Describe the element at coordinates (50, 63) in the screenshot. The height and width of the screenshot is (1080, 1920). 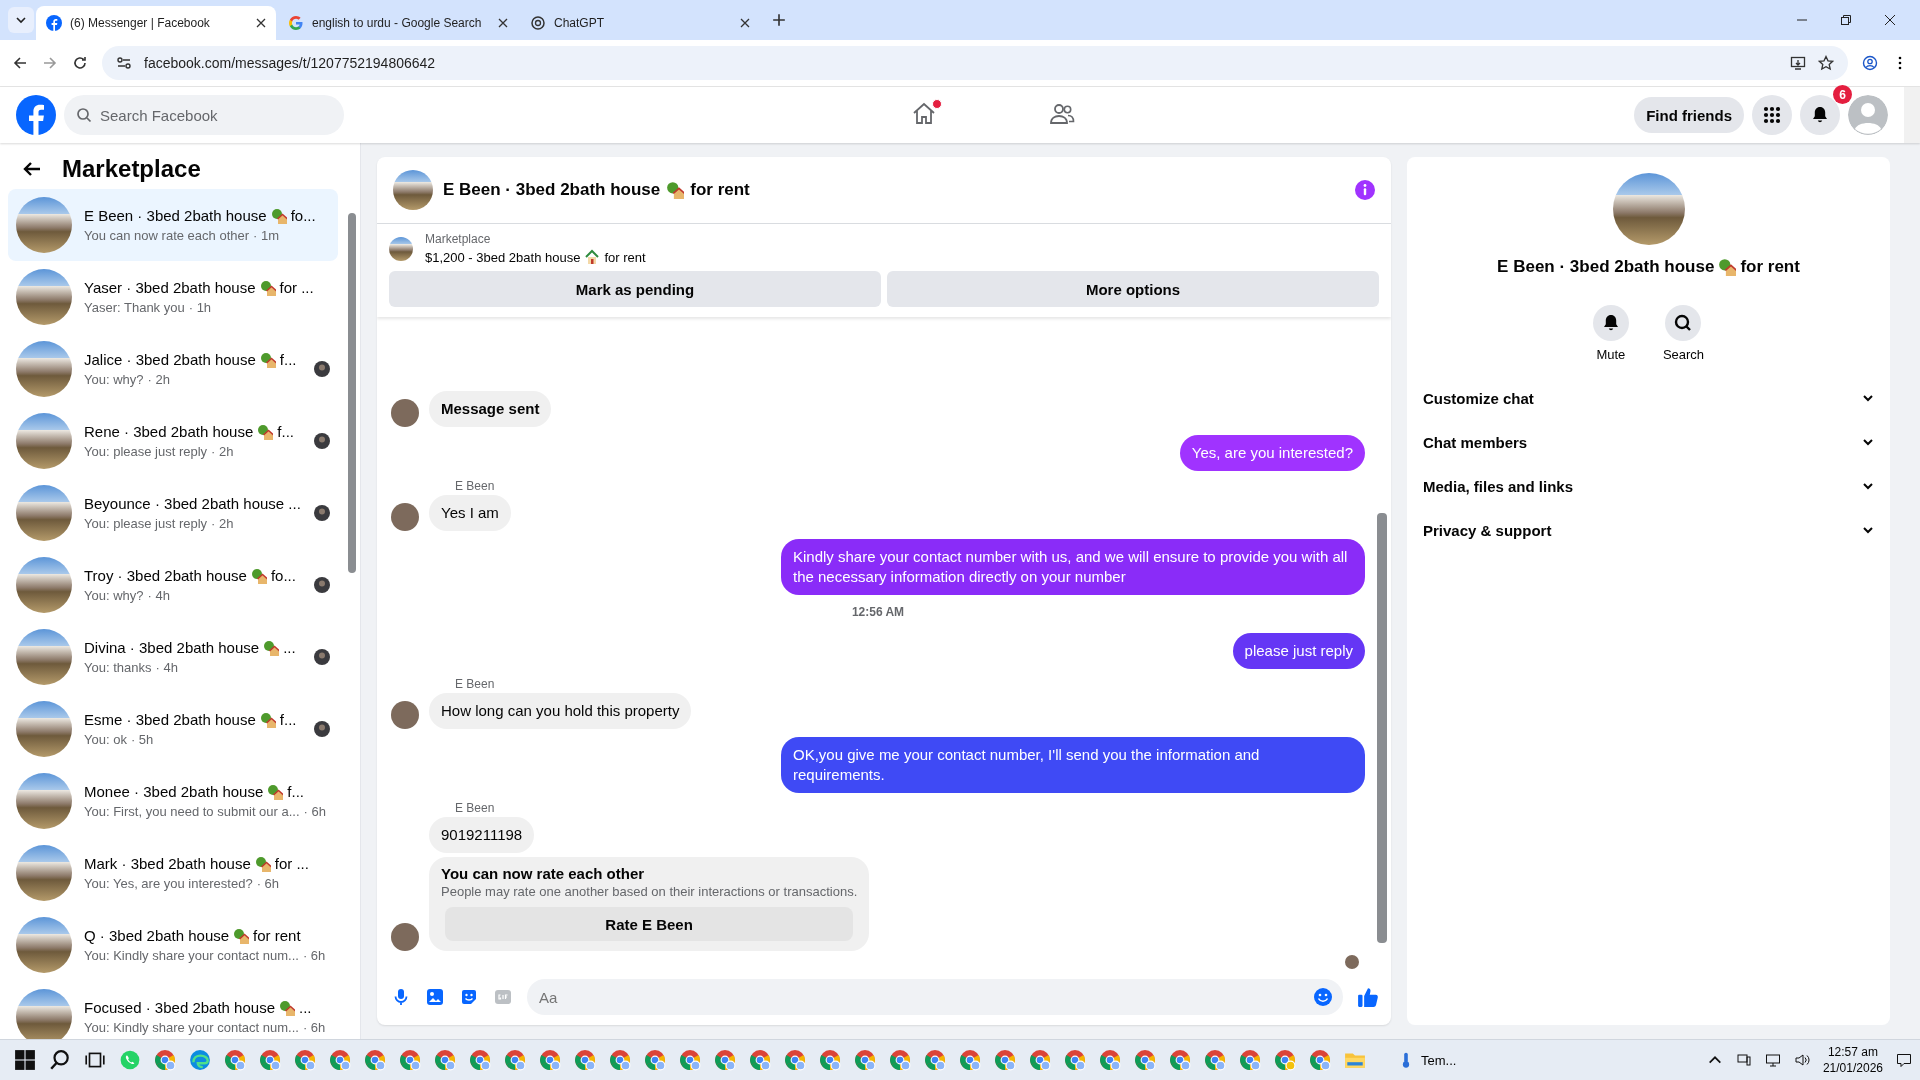
I see `forward-arrow-icon` at that location.